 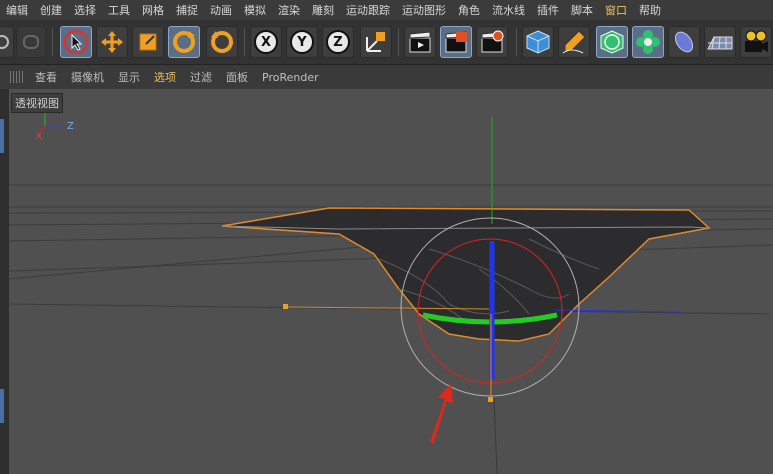 I want to click on menu-item-tools: 工具, so click(x=119, y=10).